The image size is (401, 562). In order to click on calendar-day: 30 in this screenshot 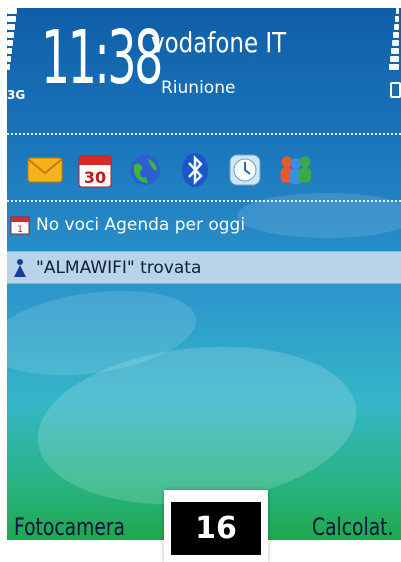, I will do `click(95, 177)`.